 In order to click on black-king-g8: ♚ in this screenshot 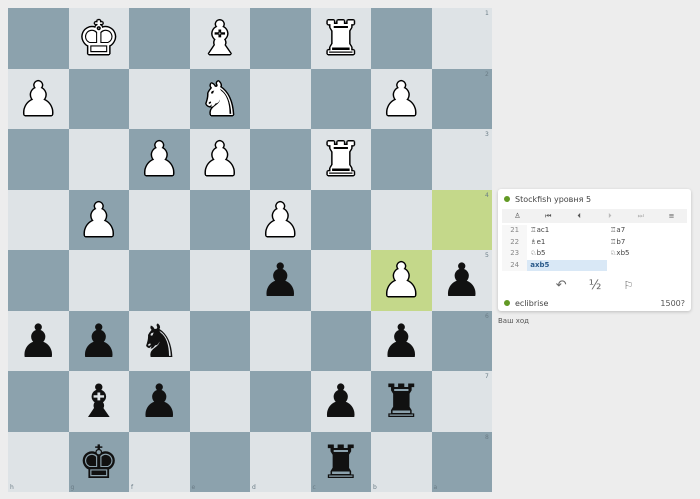, I will do `click(99, 462)`.